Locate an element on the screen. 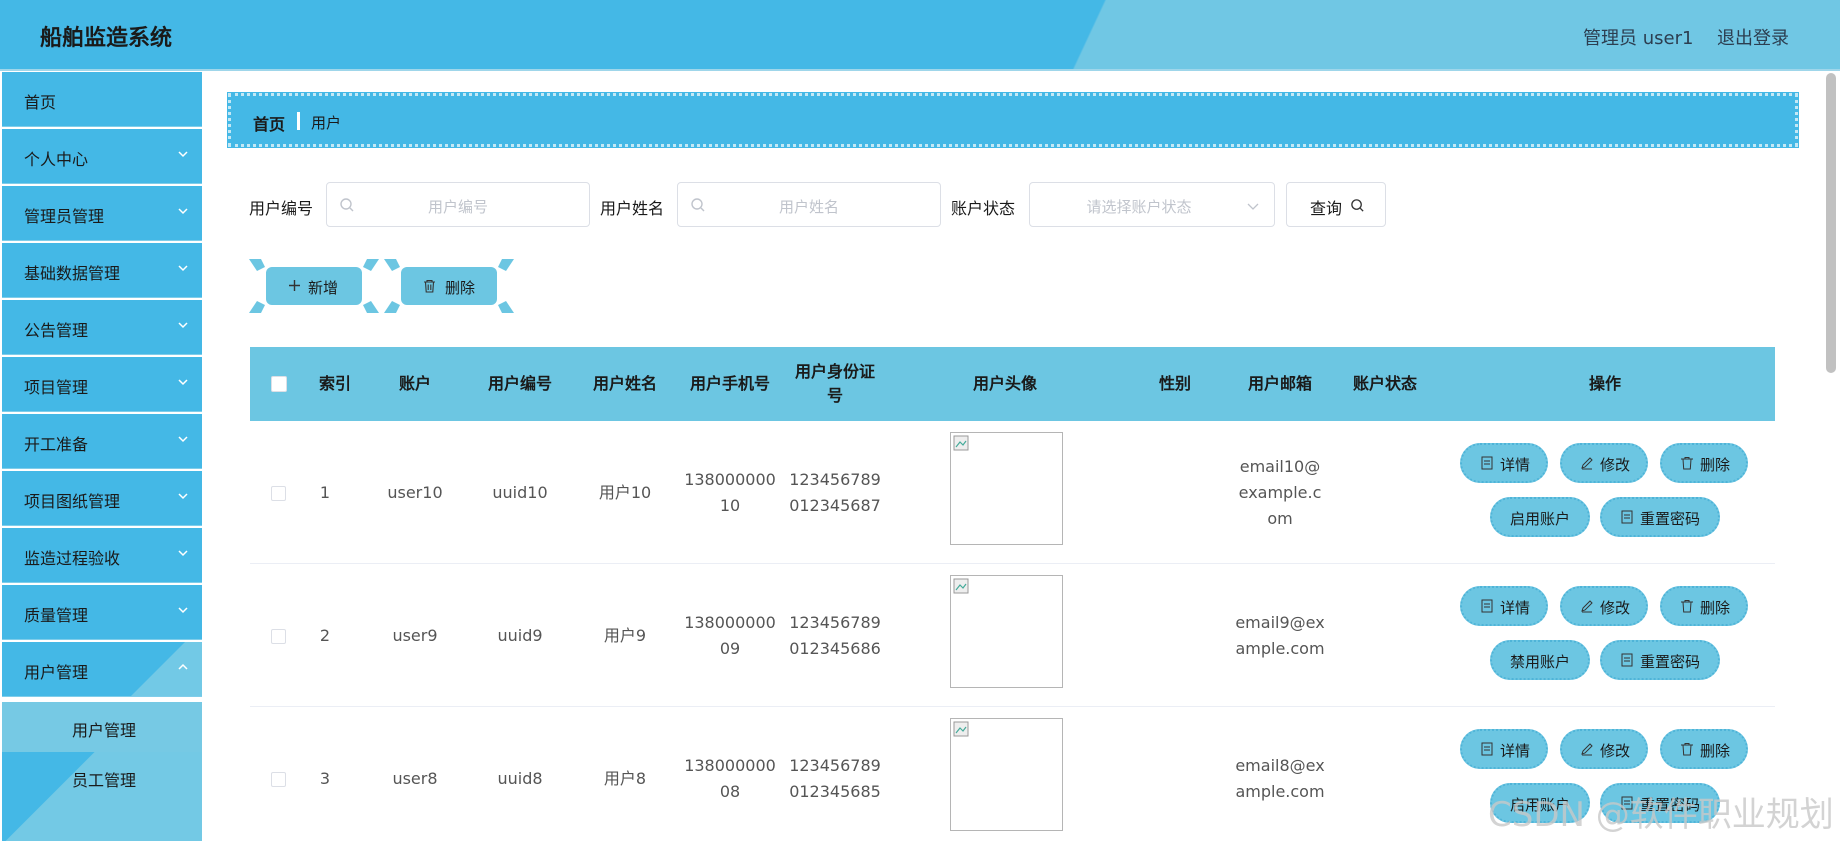  cell-phone: 138000000 09 is located at coordinates (730, 635).